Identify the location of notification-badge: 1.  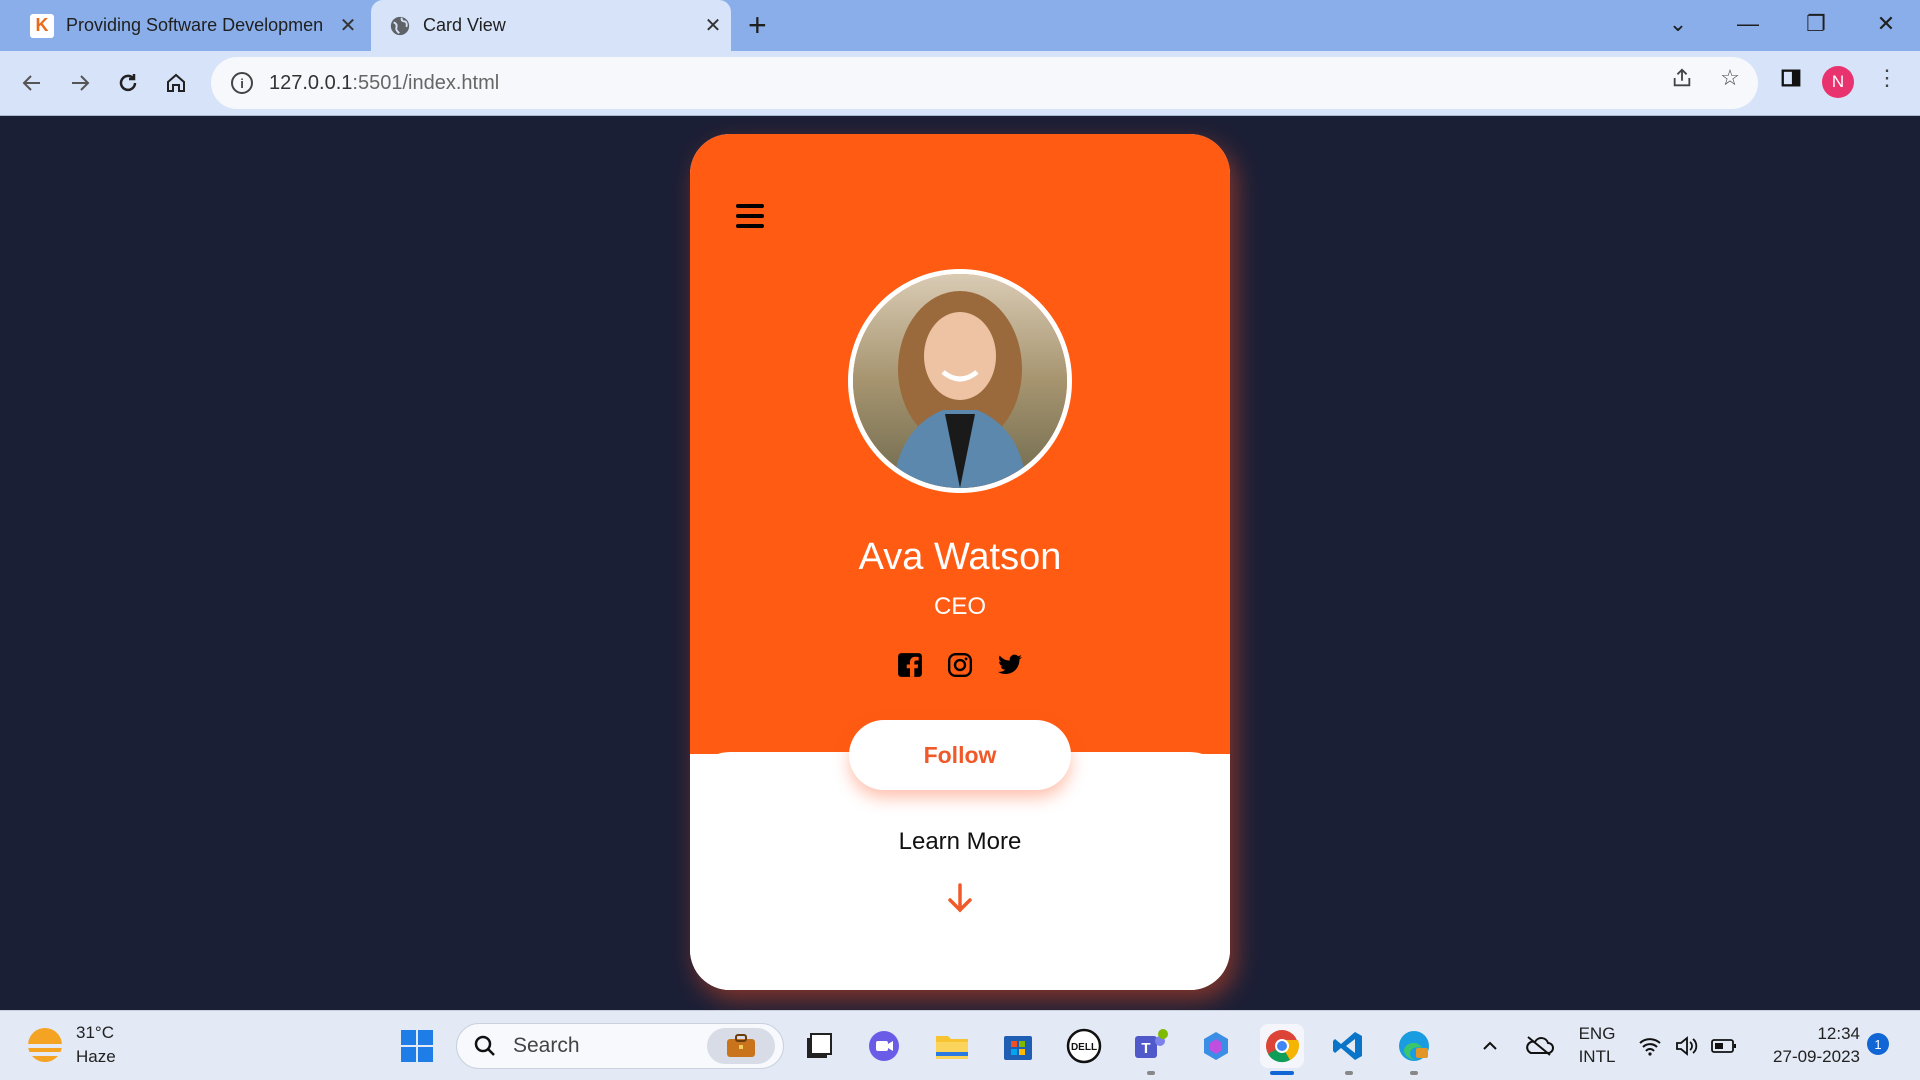
(1878, 1044).